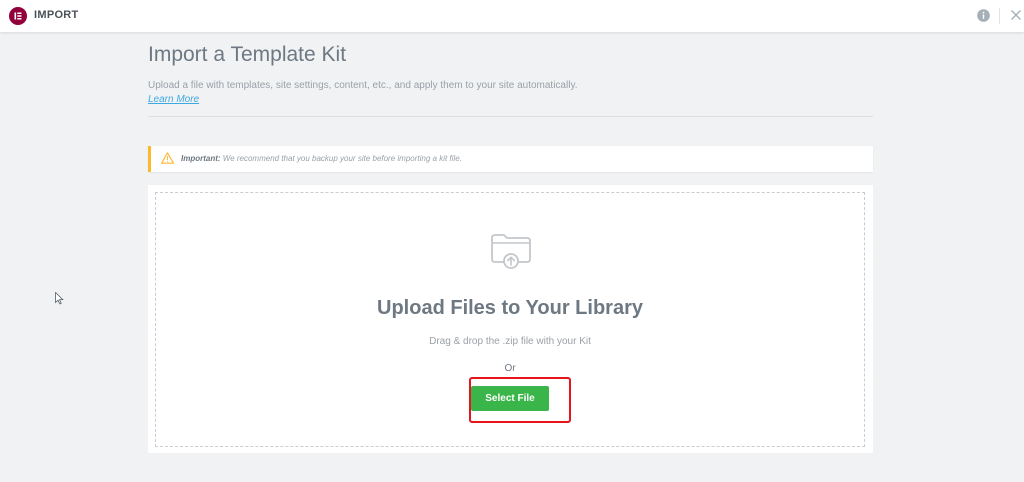 The width and height of the screenshot is (1024, 482). Describe the element at coordinates (999, 16) in the screenshot. I see `topbar-divider` at that location.